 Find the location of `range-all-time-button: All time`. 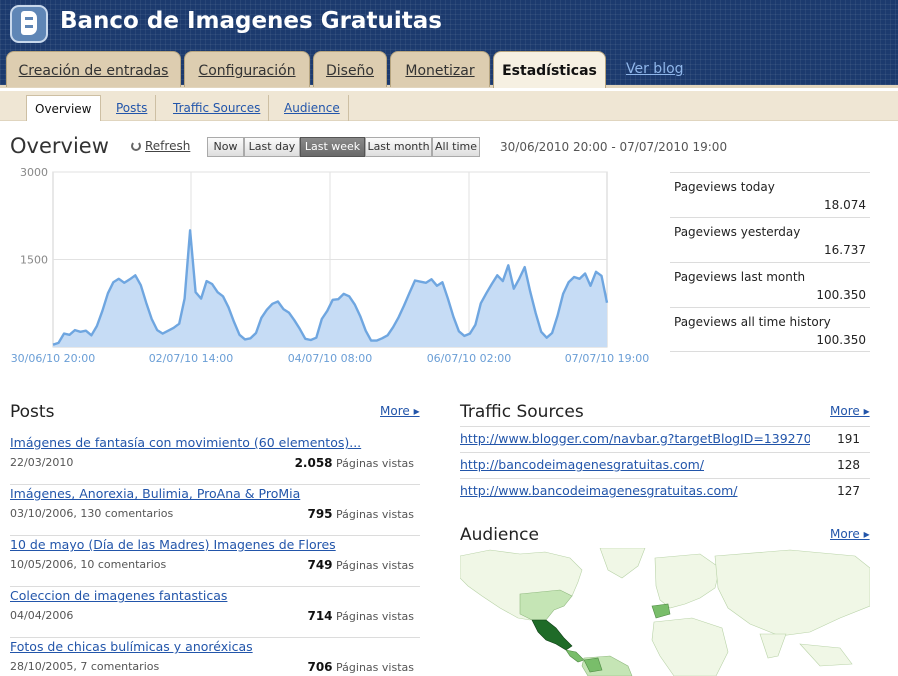

range-all-time-button: All time is located at coordinates (456, 147).